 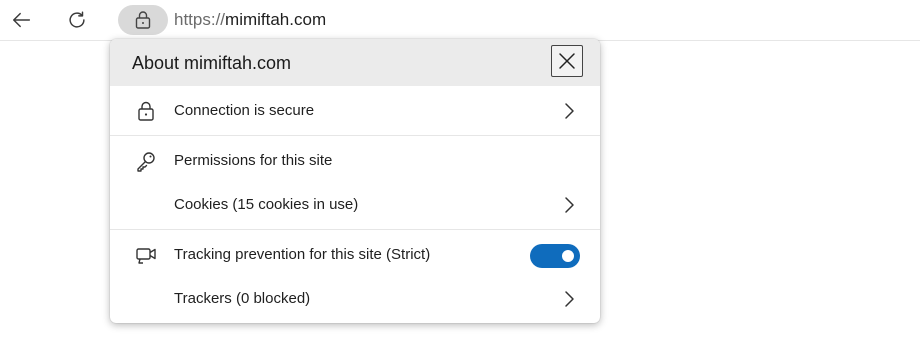 I want to click on permissions-label: Permissions for this site, so click(x=253, y=160).